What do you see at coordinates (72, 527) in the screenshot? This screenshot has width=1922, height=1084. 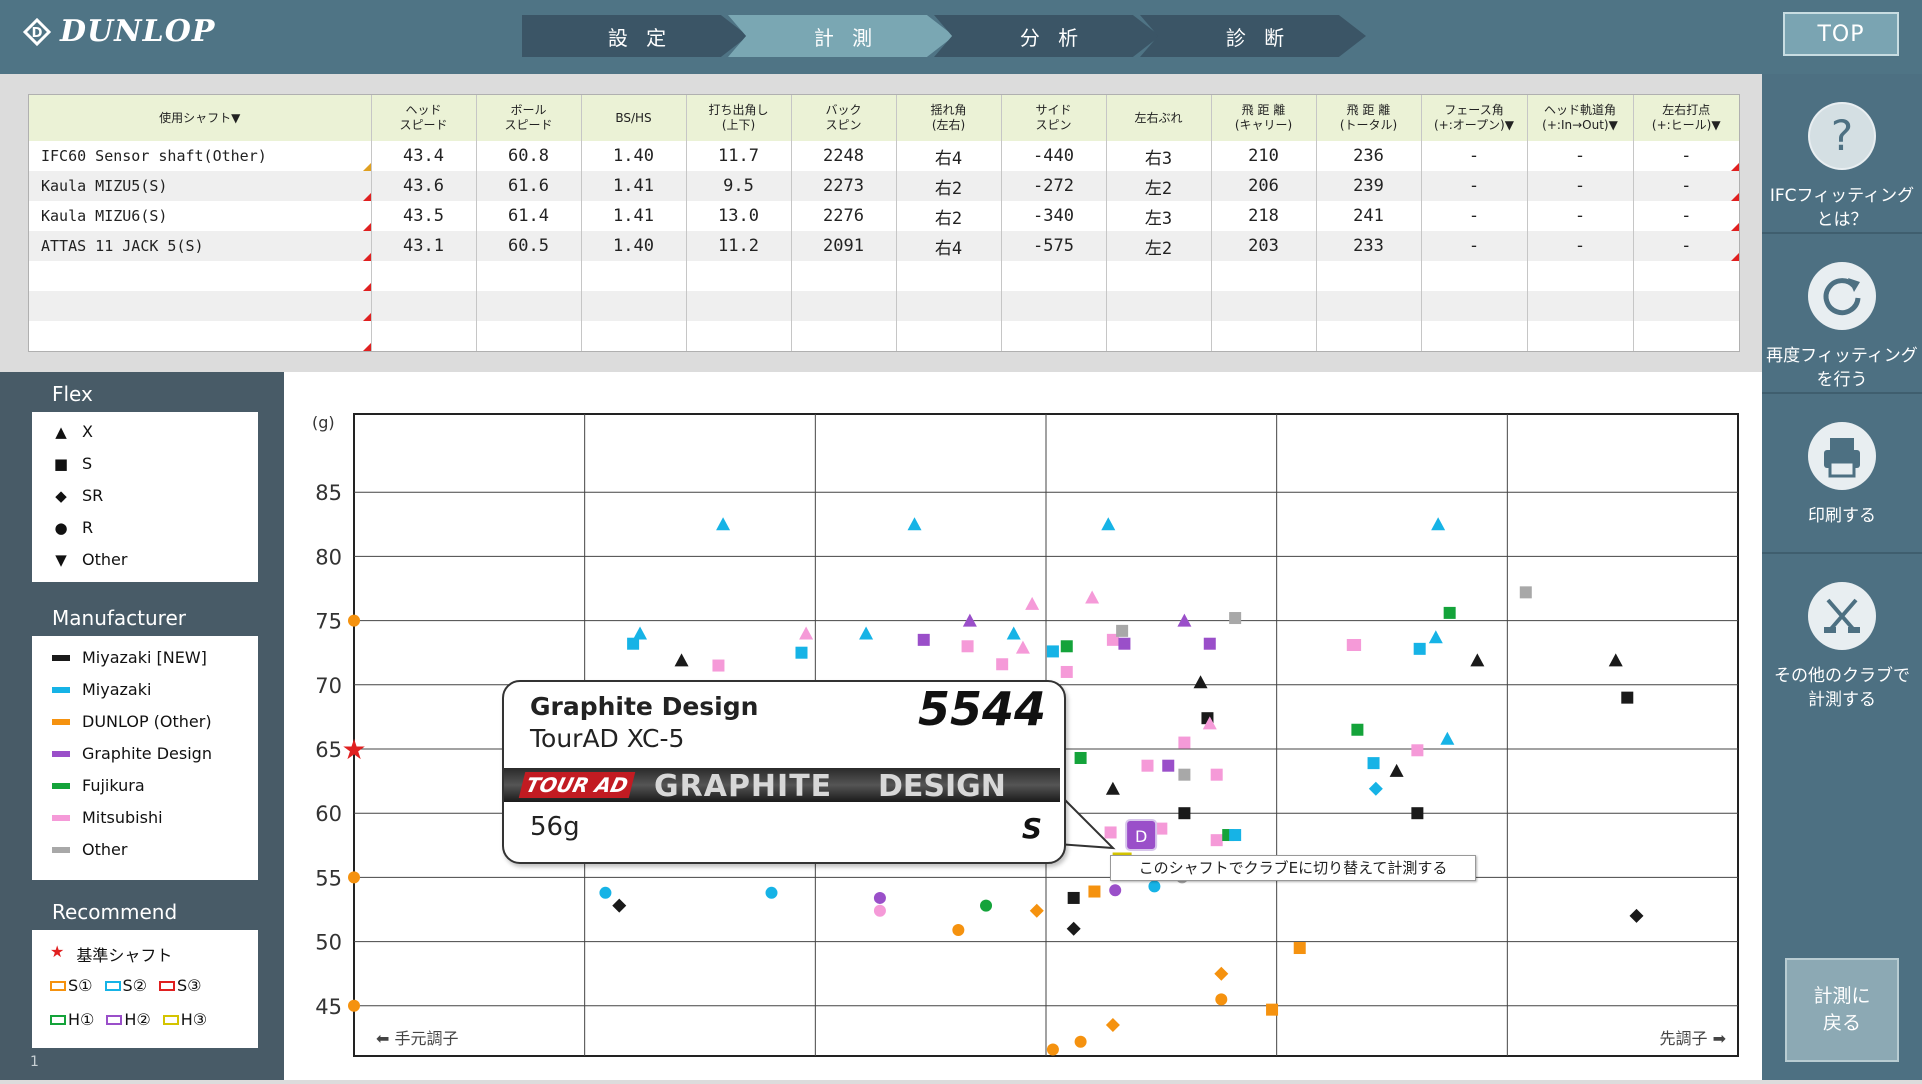 I see `flex-item-r: ● R` at bounding box center [72, 527].